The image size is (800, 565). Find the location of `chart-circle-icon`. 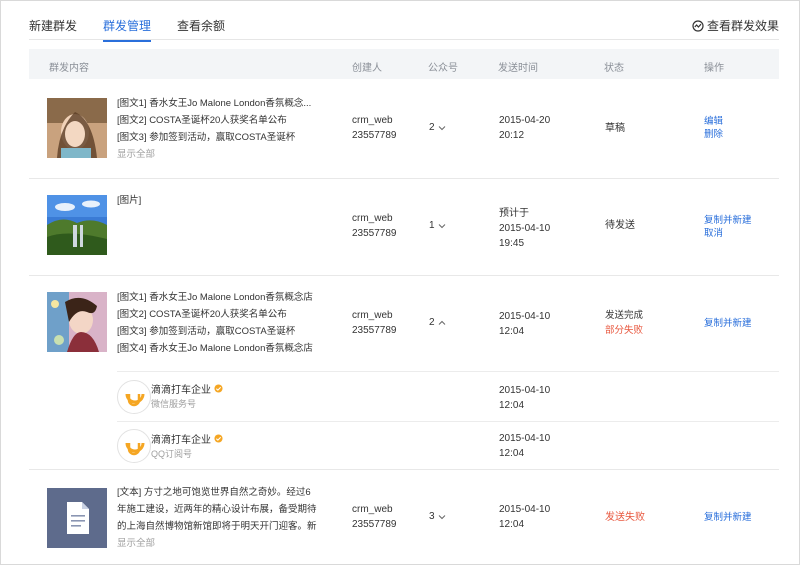

chart-circle-icon is located at coordinates (698, 25).